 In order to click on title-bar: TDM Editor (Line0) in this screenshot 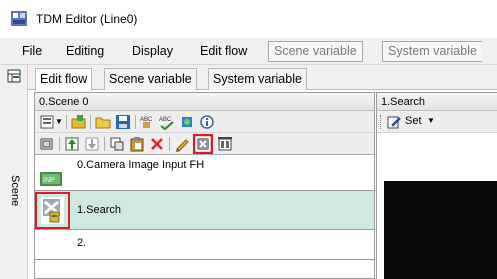, I will do `click(248, 19)`.